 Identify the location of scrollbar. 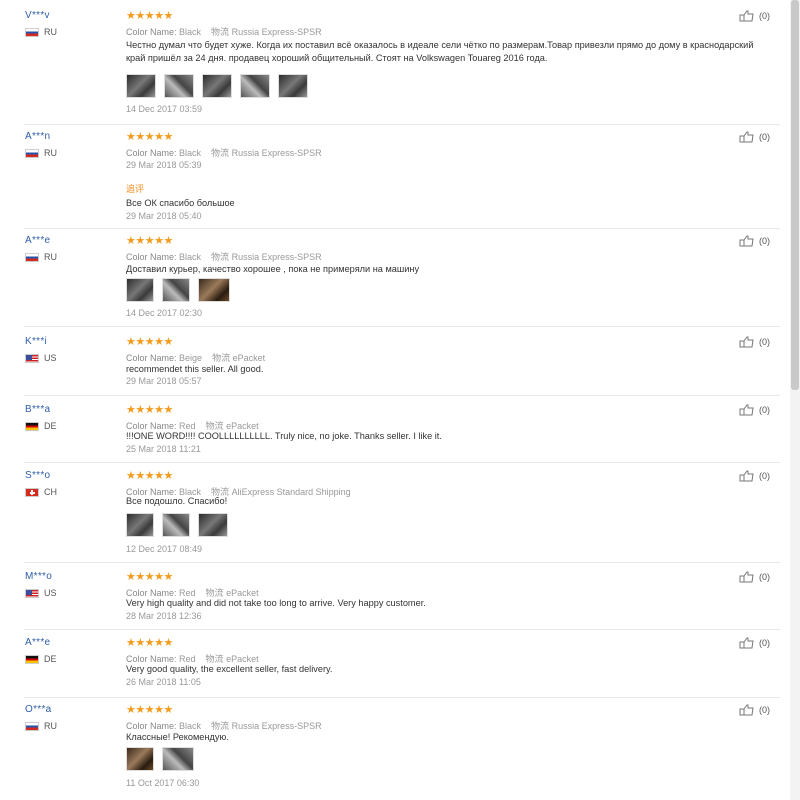
(795, 400).